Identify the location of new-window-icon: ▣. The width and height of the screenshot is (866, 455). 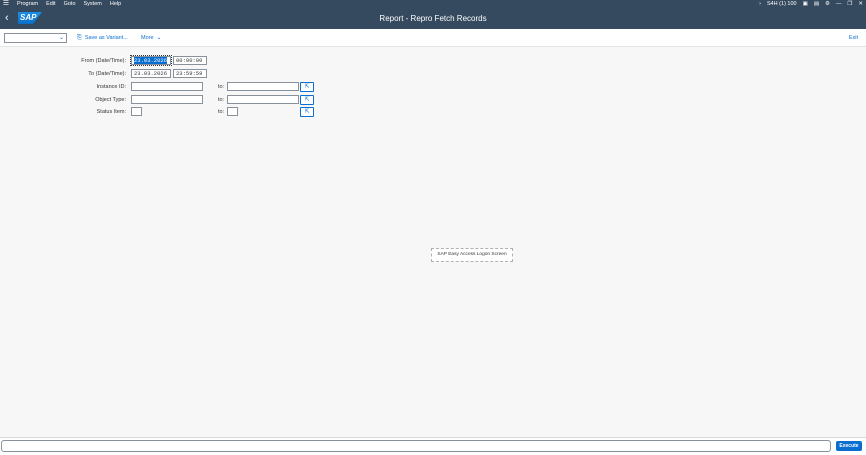
(805, 4).